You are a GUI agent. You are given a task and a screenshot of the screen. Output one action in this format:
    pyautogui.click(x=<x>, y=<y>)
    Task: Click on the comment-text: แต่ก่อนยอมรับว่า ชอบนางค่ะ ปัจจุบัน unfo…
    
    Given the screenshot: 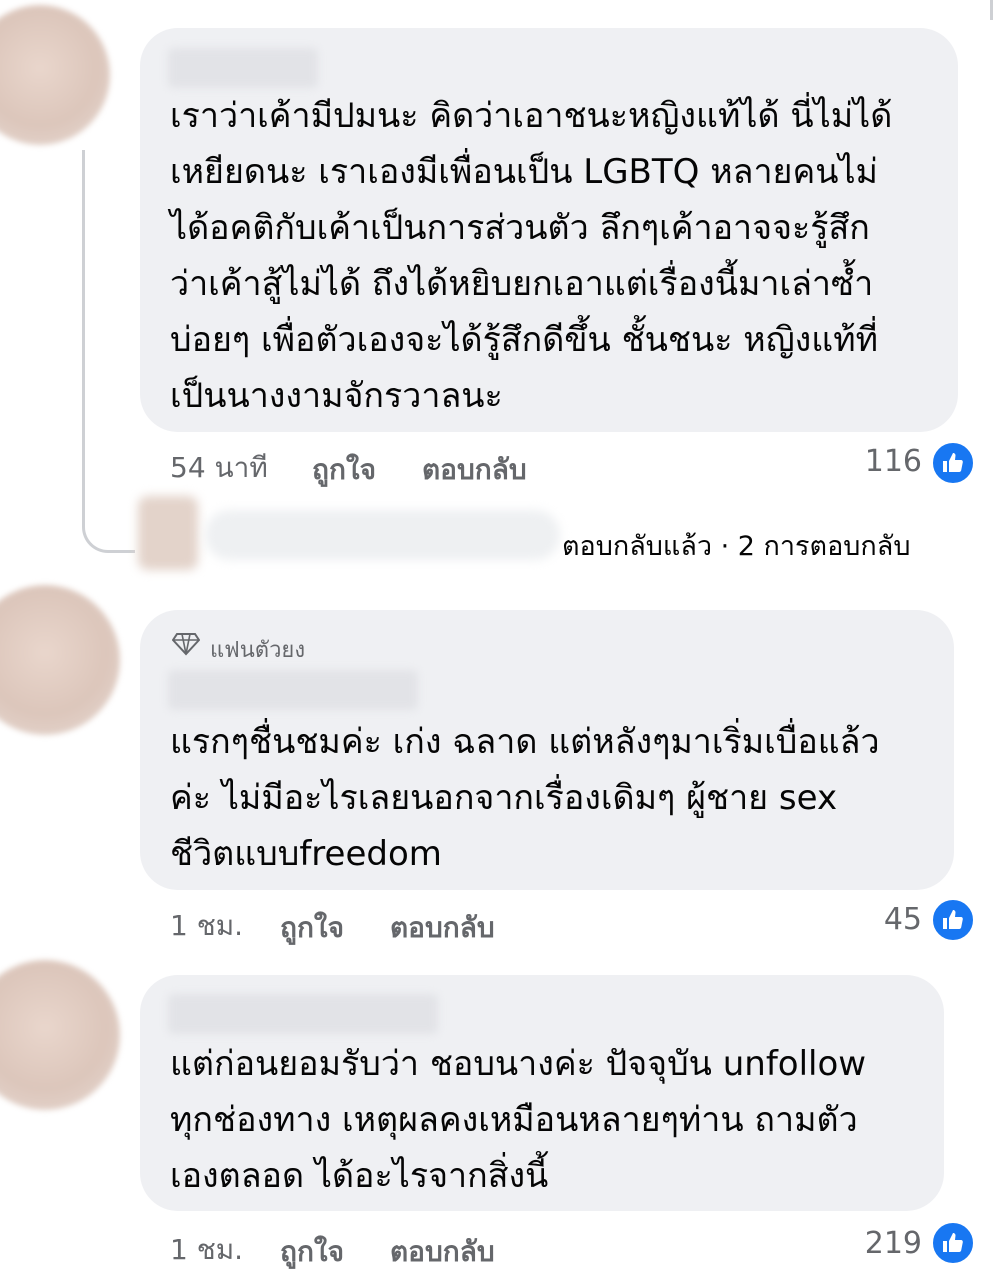 What is the action you would take?
    pyautogui.click(x=518, y=1120)
    